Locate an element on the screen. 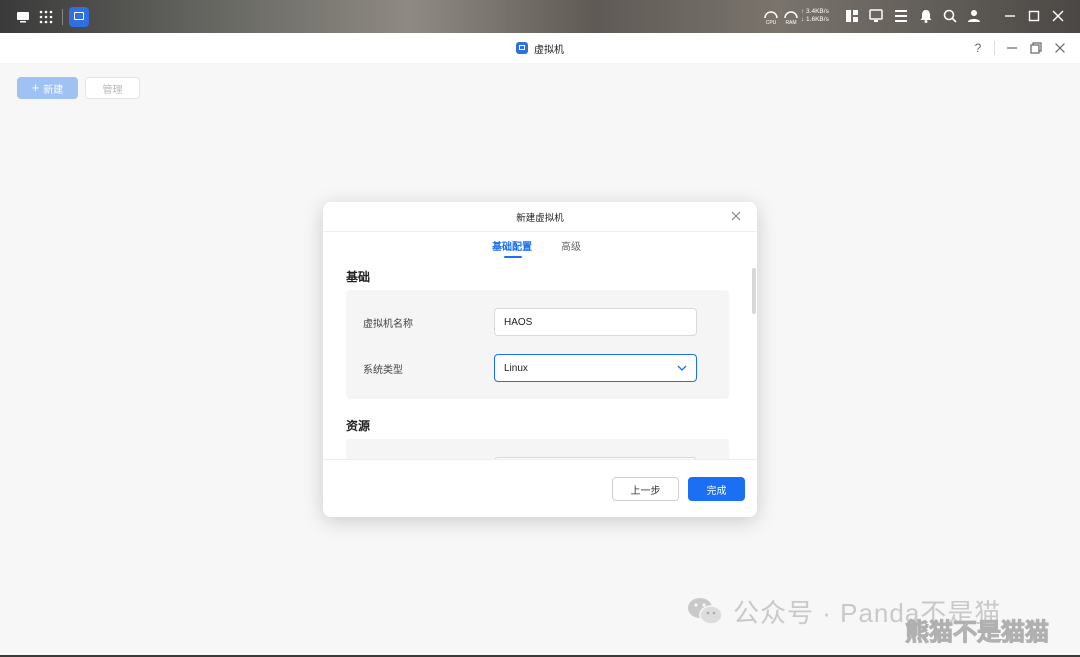 Image resolution: width=1080 pixels, height=657 pixels. monitor-icon is located at coordinates (876, 16).